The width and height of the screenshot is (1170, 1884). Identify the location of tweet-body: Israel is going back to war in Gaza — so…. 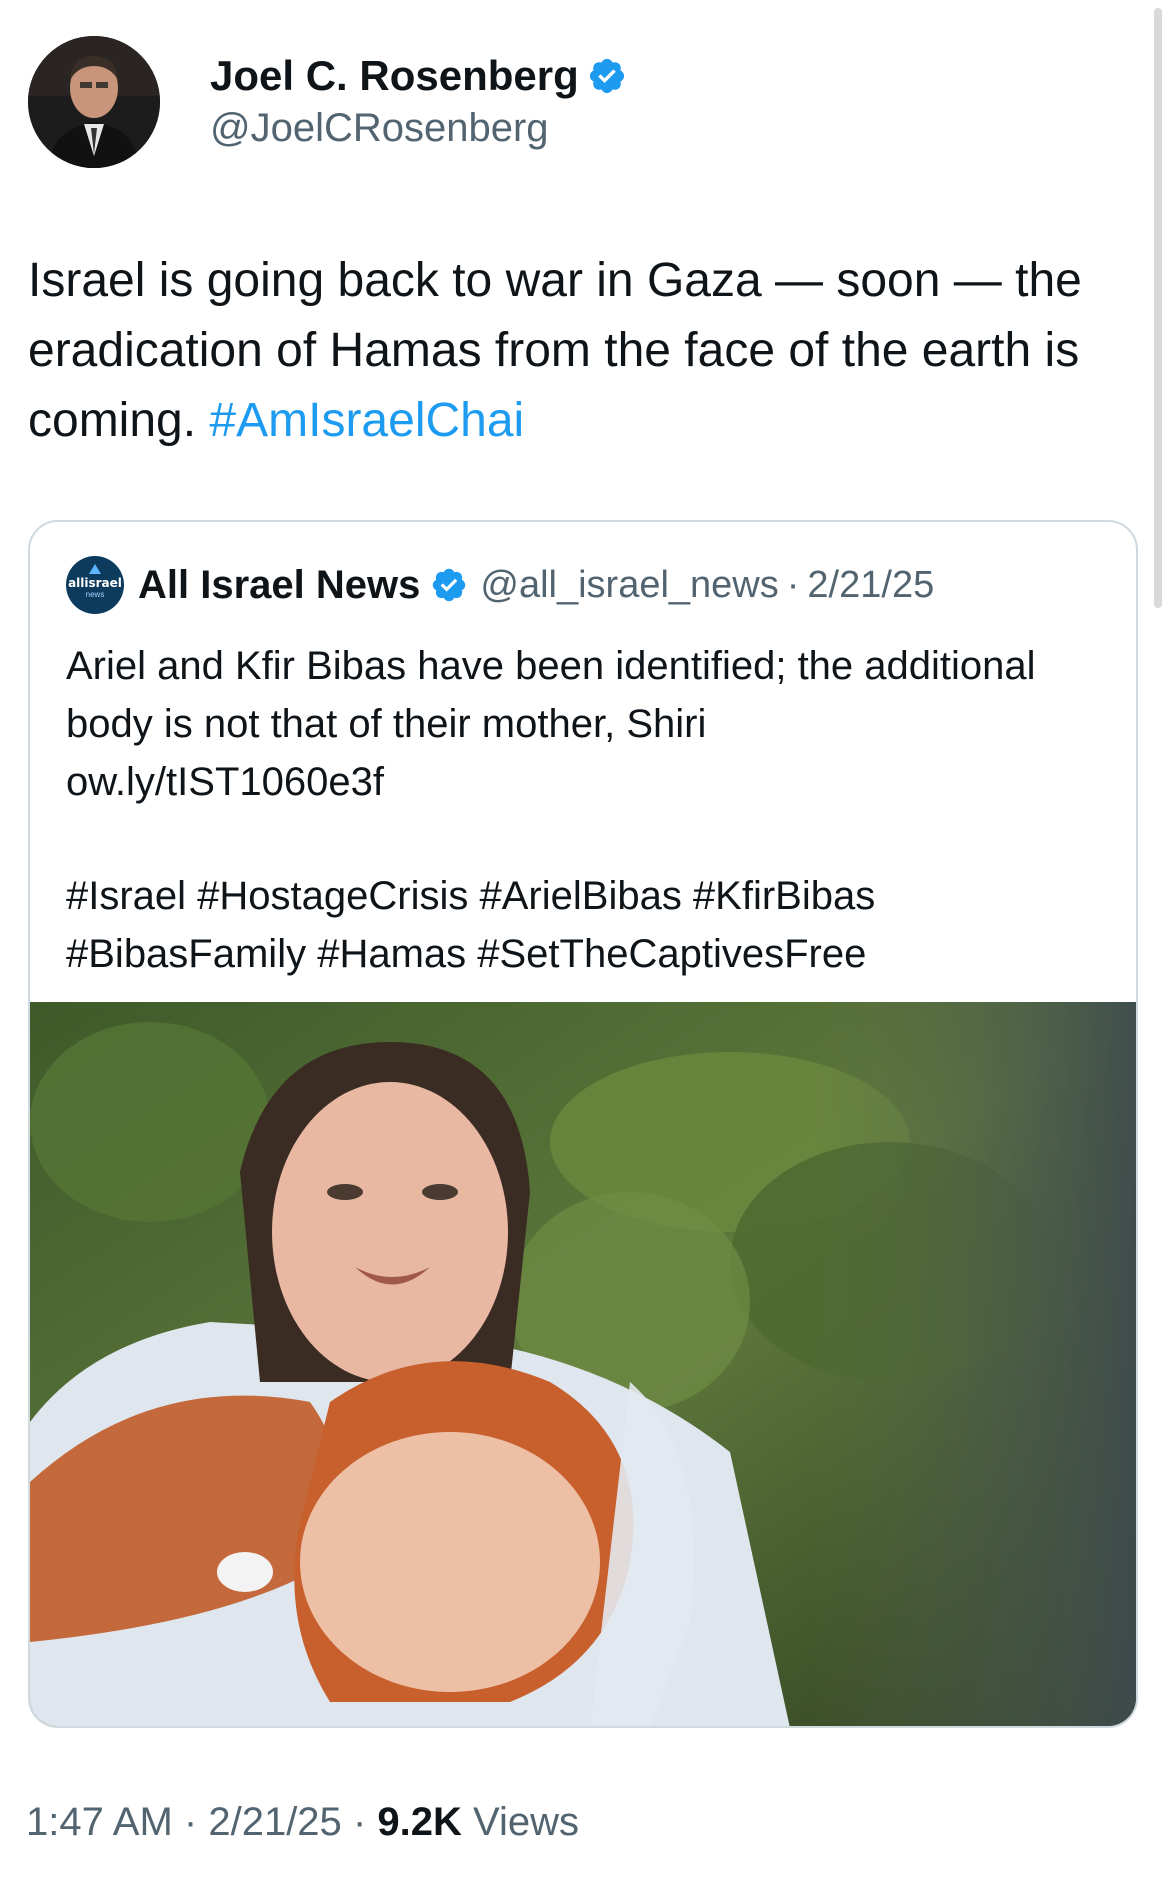
(555, 350).